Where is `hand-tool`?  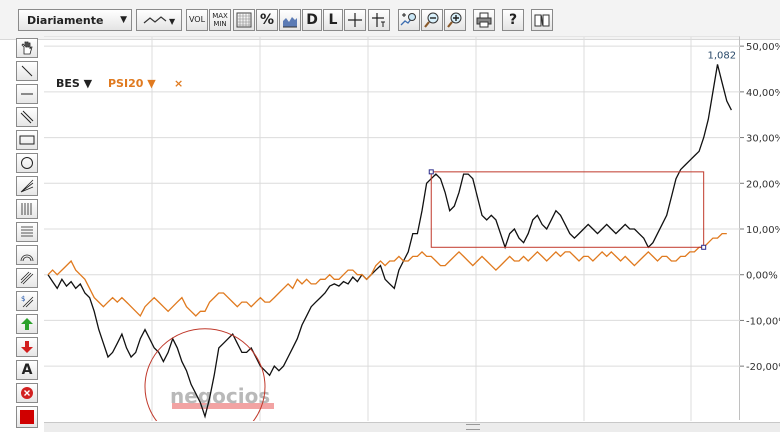 hand-tool is located at coordinates (27, 48).